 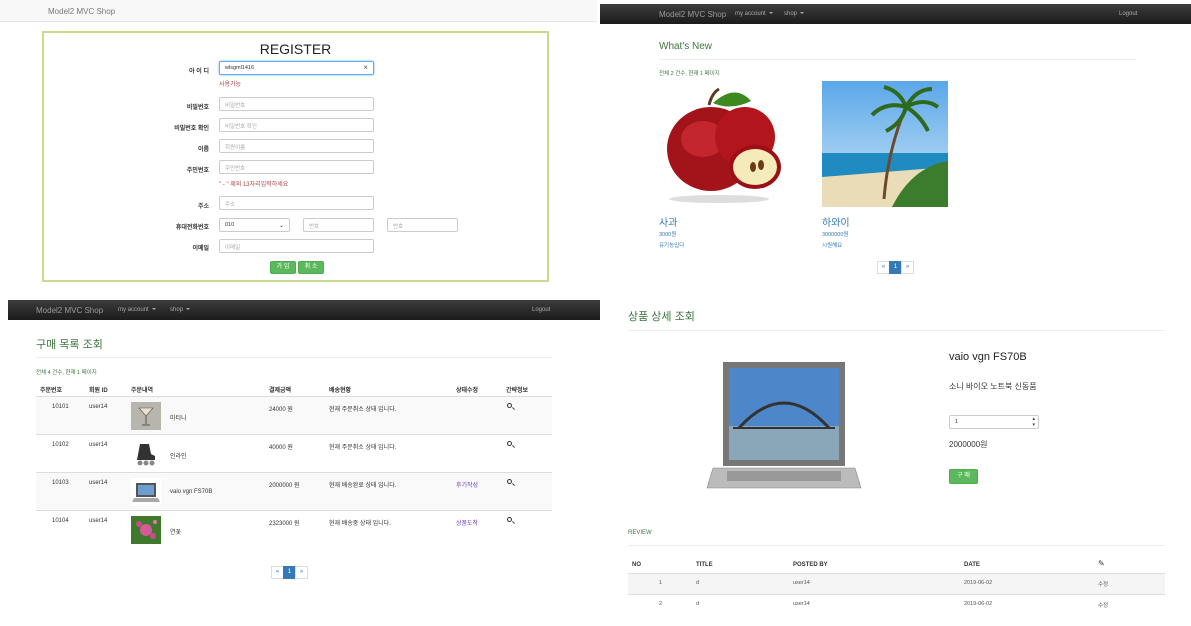 I want to click on col-edit-status: 상태수정, so click(x=467, y=391).